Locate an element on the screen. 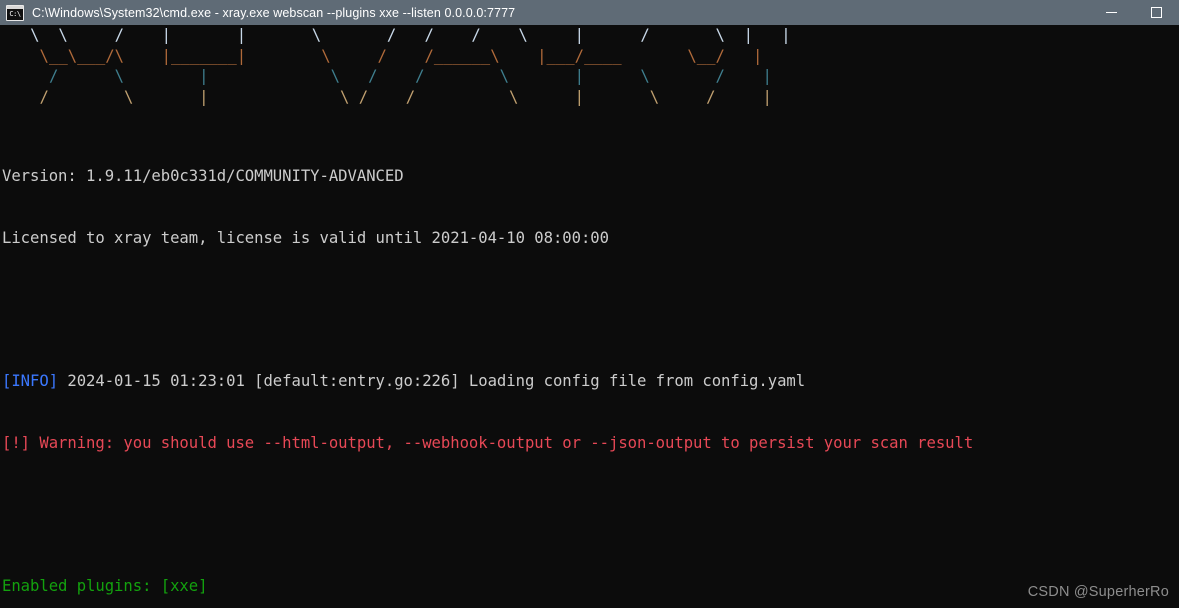 The height and width of the screenshot is (608, 1179). cmd-icon-glyph: C:\ is located at coordinates (15, 13).